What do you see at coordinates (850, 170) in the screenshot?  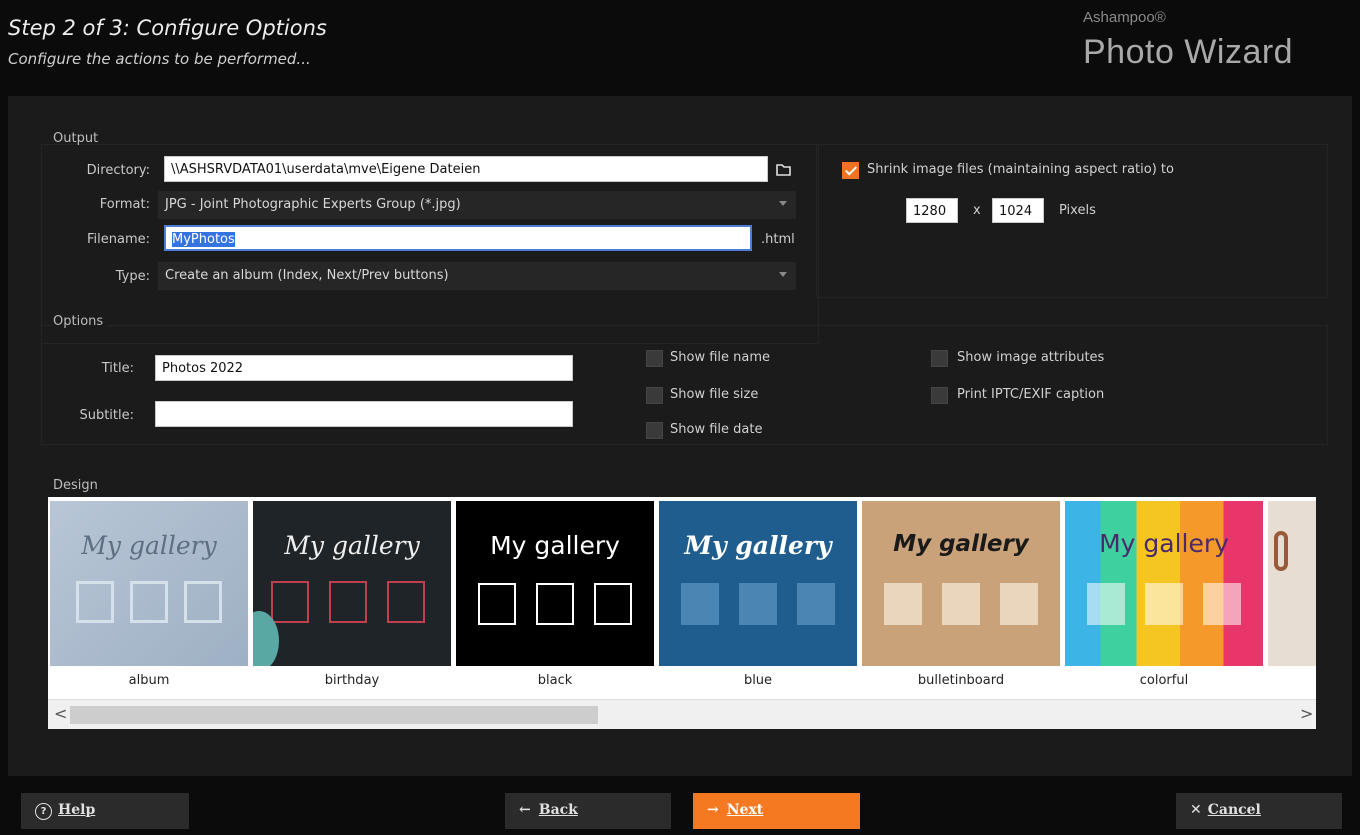 I see `shrink-checkbox` at bounding box center [850, 170].